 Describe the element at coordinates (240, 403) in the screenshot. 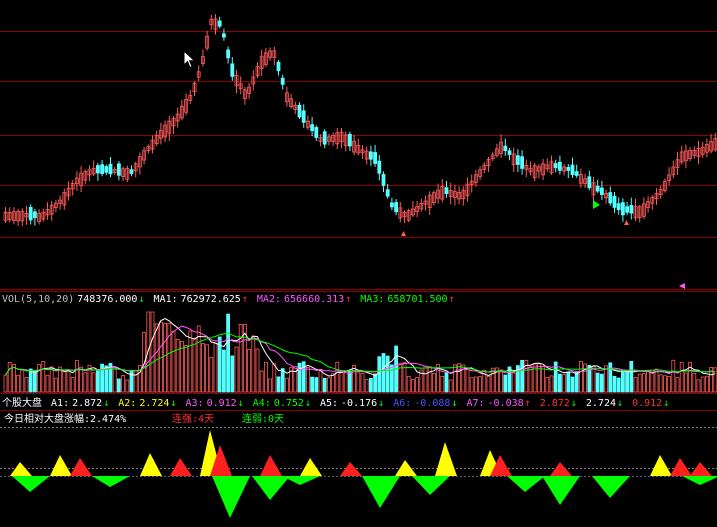

I see `a3-arrow: ↓` at that location.